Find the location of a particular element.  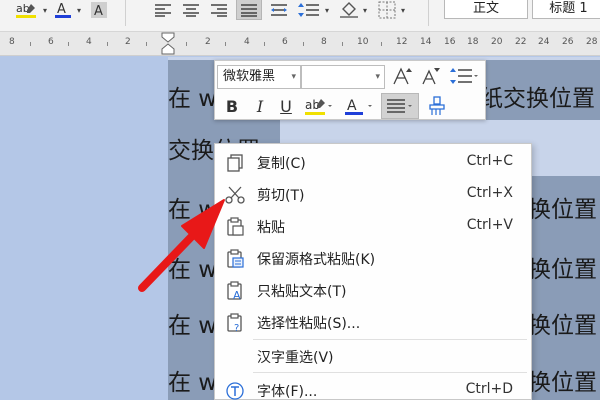

align-center-icon is located at coordinates (191, 10).